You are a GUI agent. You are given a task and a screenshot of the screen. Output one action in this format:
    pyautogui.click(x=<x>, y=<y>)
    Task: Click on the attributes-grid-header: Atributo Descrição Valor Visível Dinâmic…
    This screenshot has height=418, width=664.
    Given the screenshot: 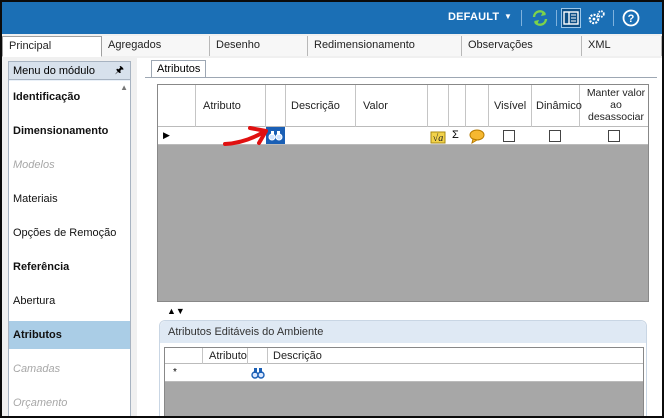 What is the action you would take?
    pyautogui.click(x=403, y=115)
    